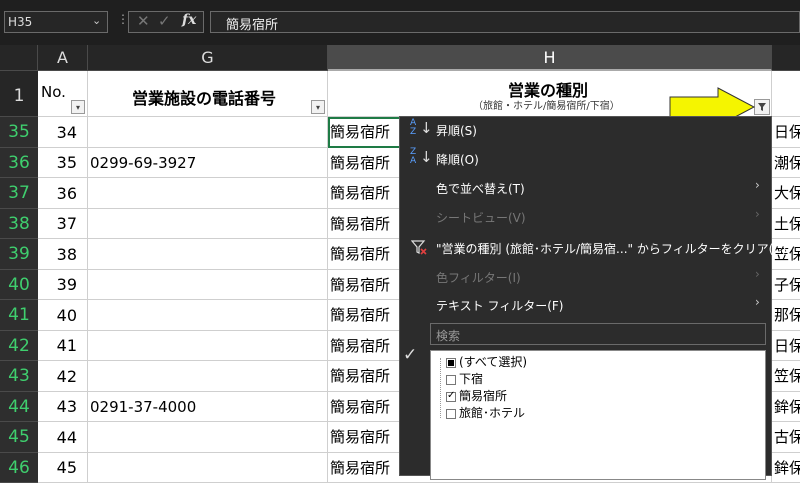 The image size is (800, 483). What do you see at coordinates (19, 285) in the screenshot?
I see `row-header: 40` at bounding box center [19, 285].